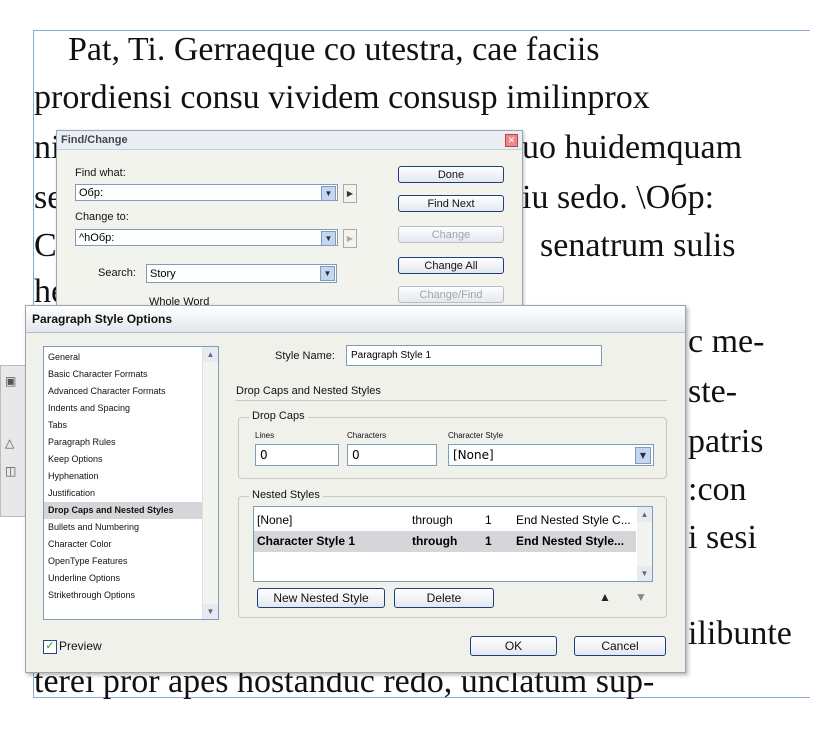 This screenshot has height=737, width=837. What do you see at coordinates (45, 245) in the screenshot?
I see `document-line-5: C` at bounding box center [45, 245].